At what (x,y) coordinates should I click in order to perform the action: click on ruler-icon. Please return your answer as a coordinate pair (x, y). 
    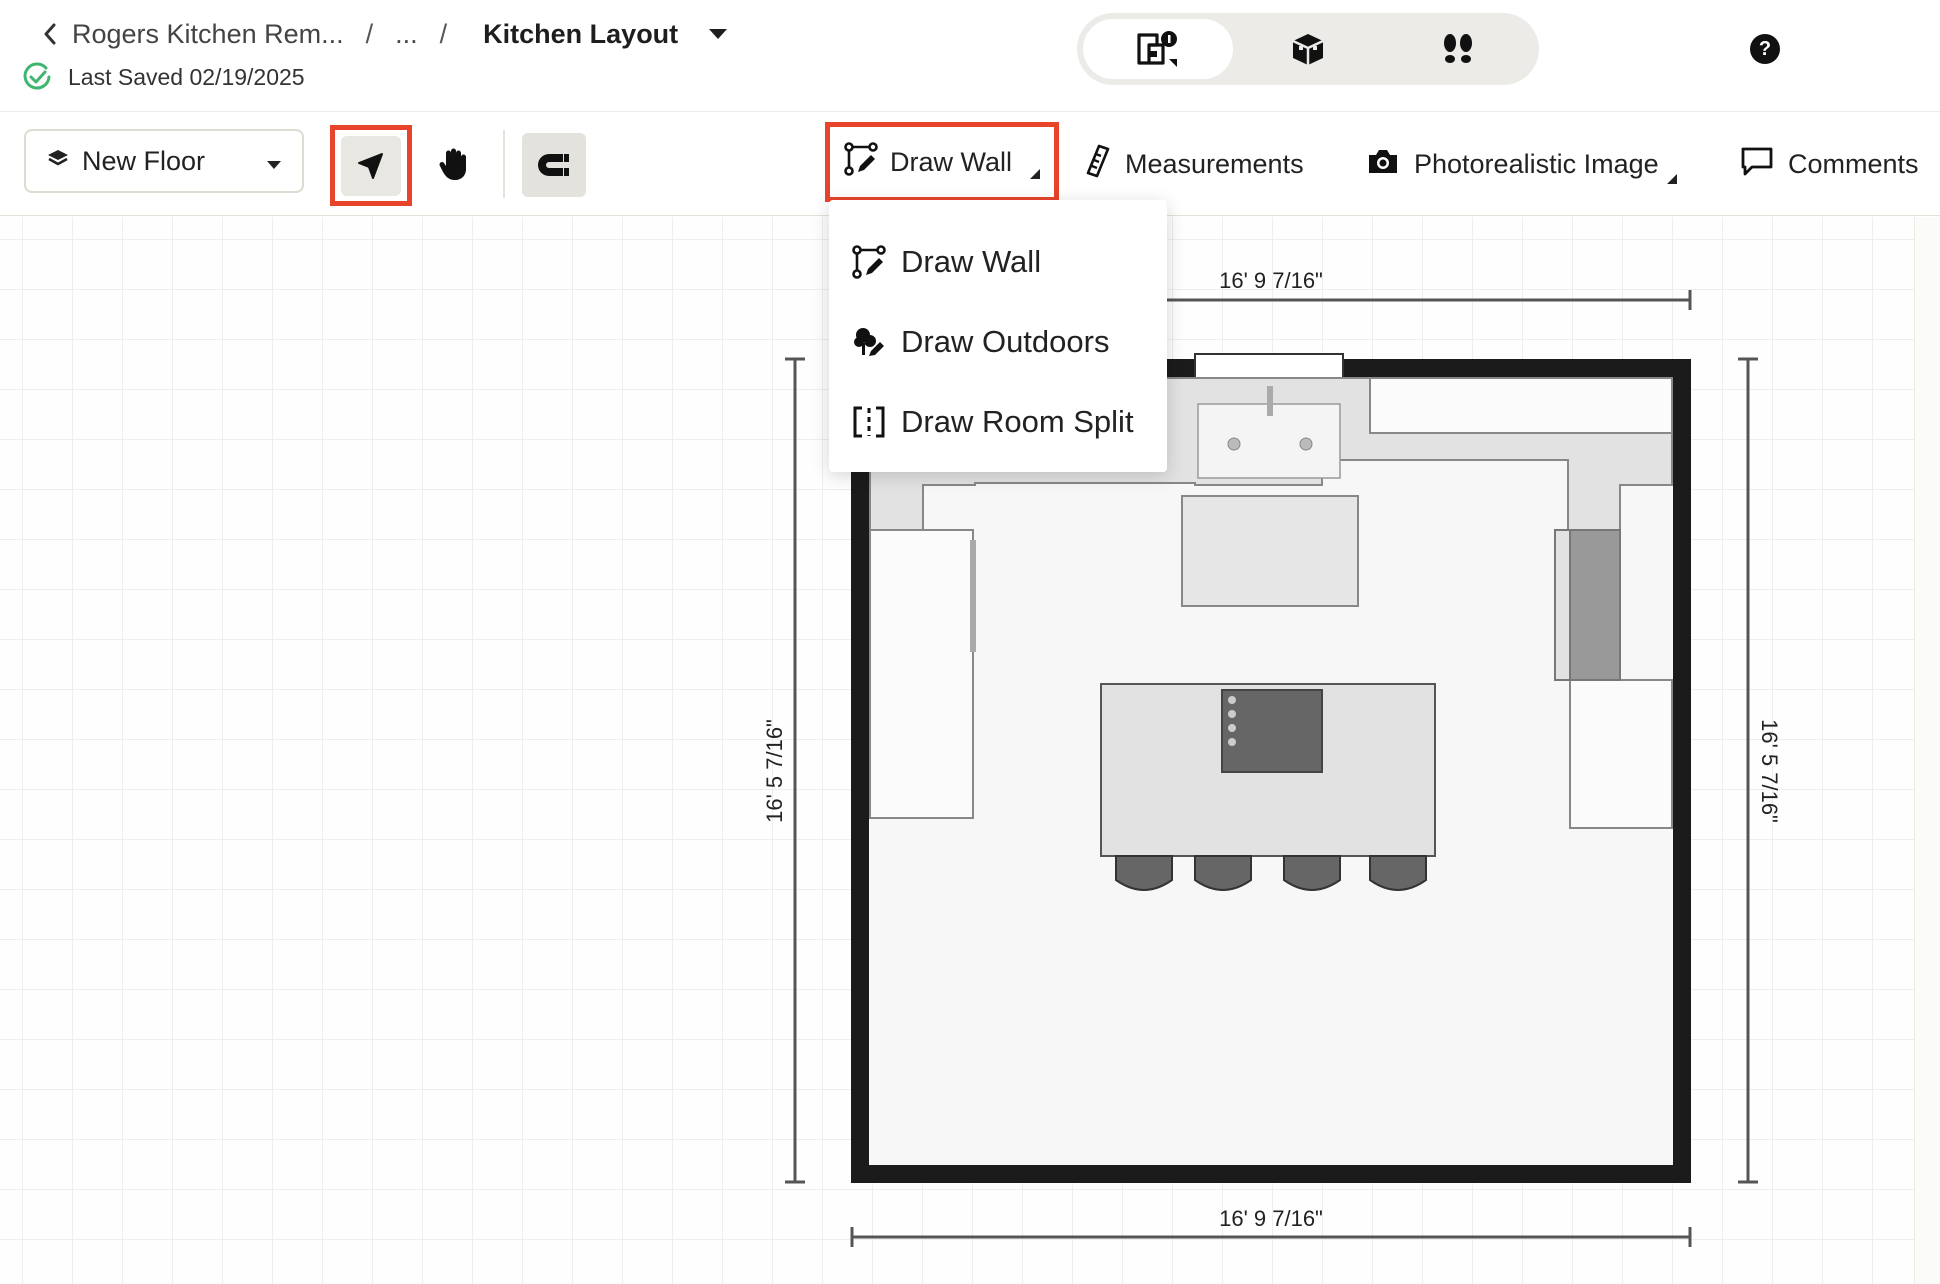
    Looking at the image, I should click on (1098, 164).